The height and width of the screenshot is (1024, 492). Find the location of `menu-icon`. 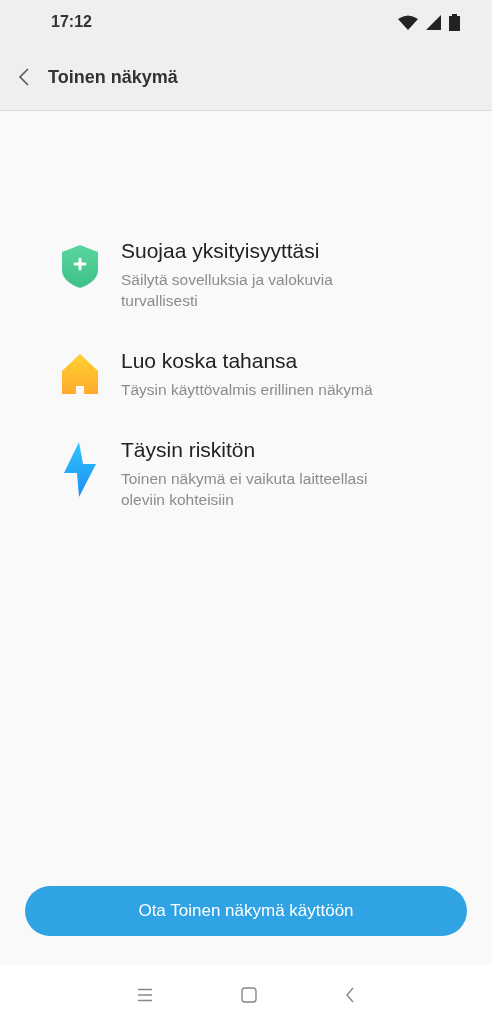

menu-icon is located at coordinates (145, 994).